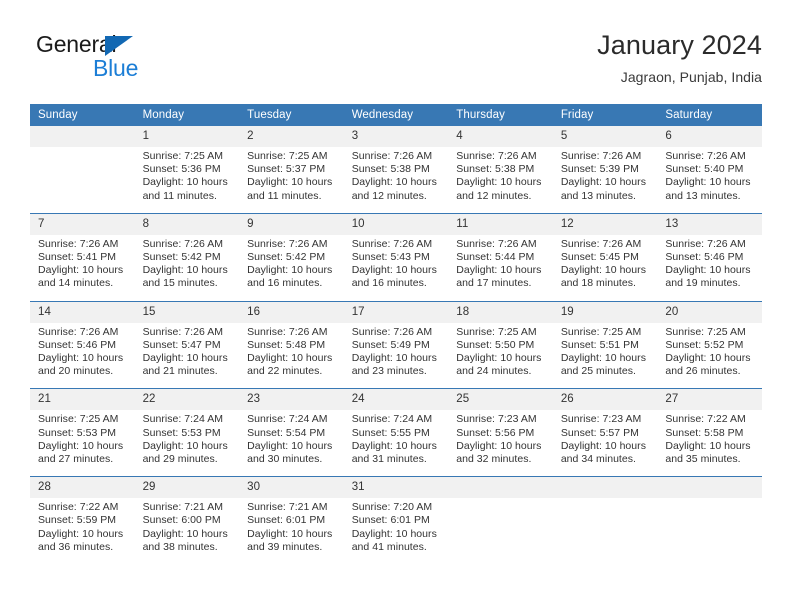 Image resolution: width=792 pixels, height=612 pixels. What do you see at coordinates (291, 136) in the screenshot?
I see `day-number: 2` at bounding box center [291, 136].